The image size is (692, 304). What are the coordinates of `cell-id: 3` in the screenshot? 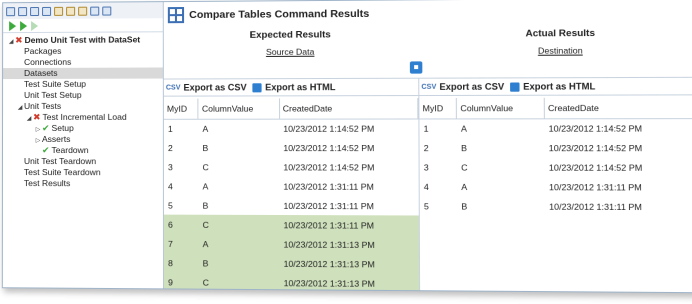 It's located at (438, 166).